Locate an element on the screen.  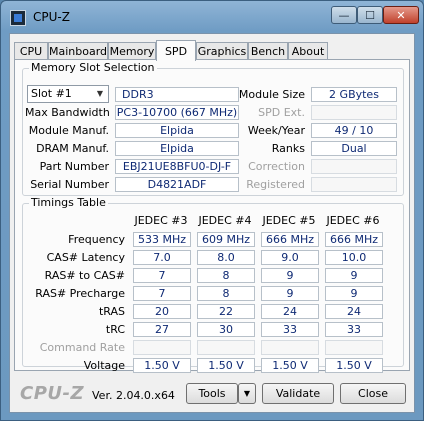
timing-column-header: JEDEC #3 is located at coordinates (161, 220).